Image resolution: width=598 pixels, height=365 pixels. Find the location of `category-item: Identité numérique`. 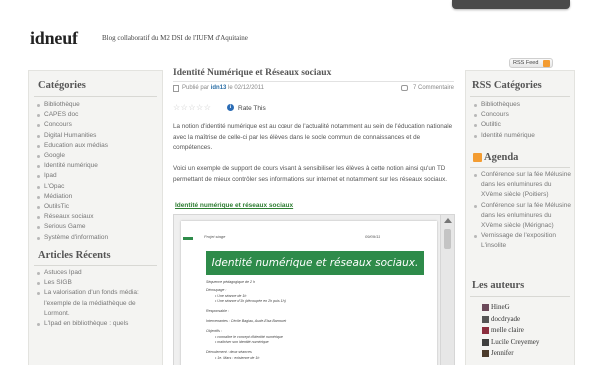

category-item: Identité numérique is located at coordinates (72, 166).